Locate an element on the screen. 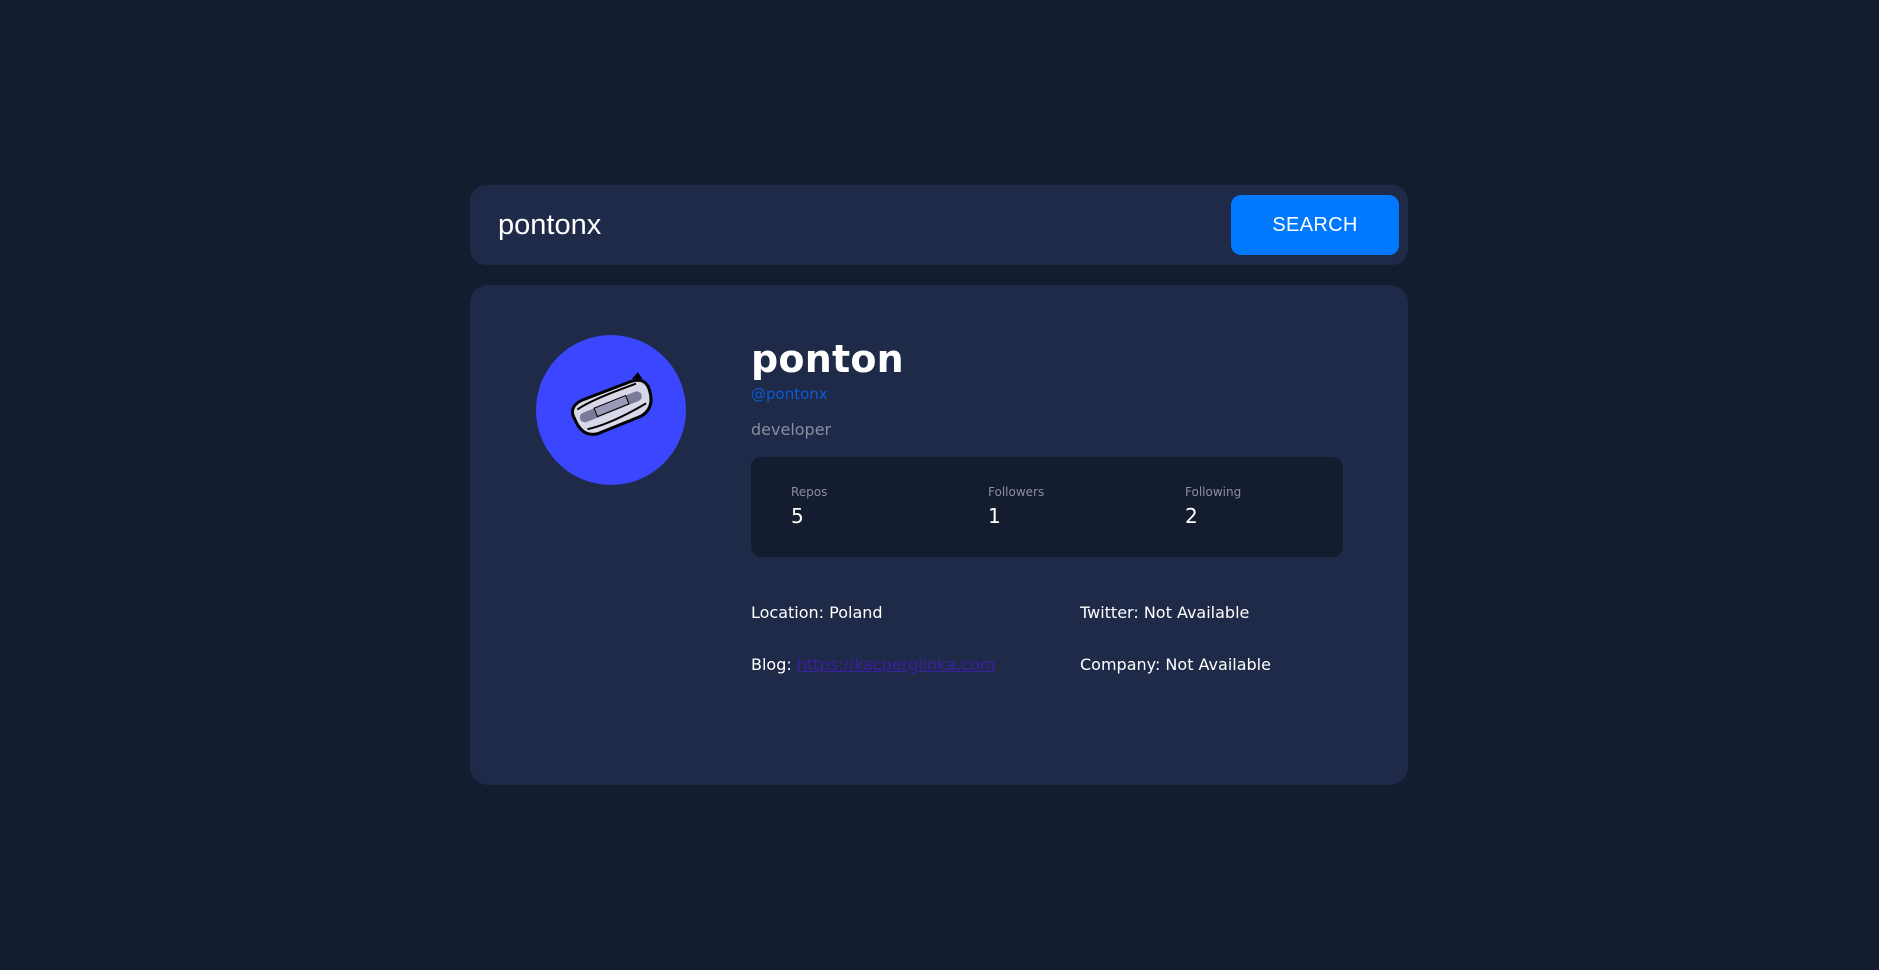 The image size is (1879, 970). blog-info: Blog: https://kacperglinka.com is located at coordinates (873, 664).